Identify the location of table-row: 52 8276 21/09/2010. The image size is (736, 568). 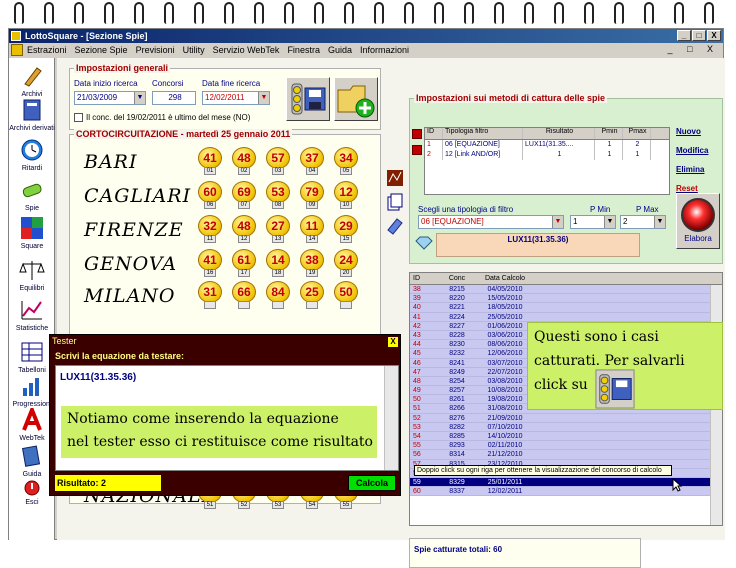
(566, 418).